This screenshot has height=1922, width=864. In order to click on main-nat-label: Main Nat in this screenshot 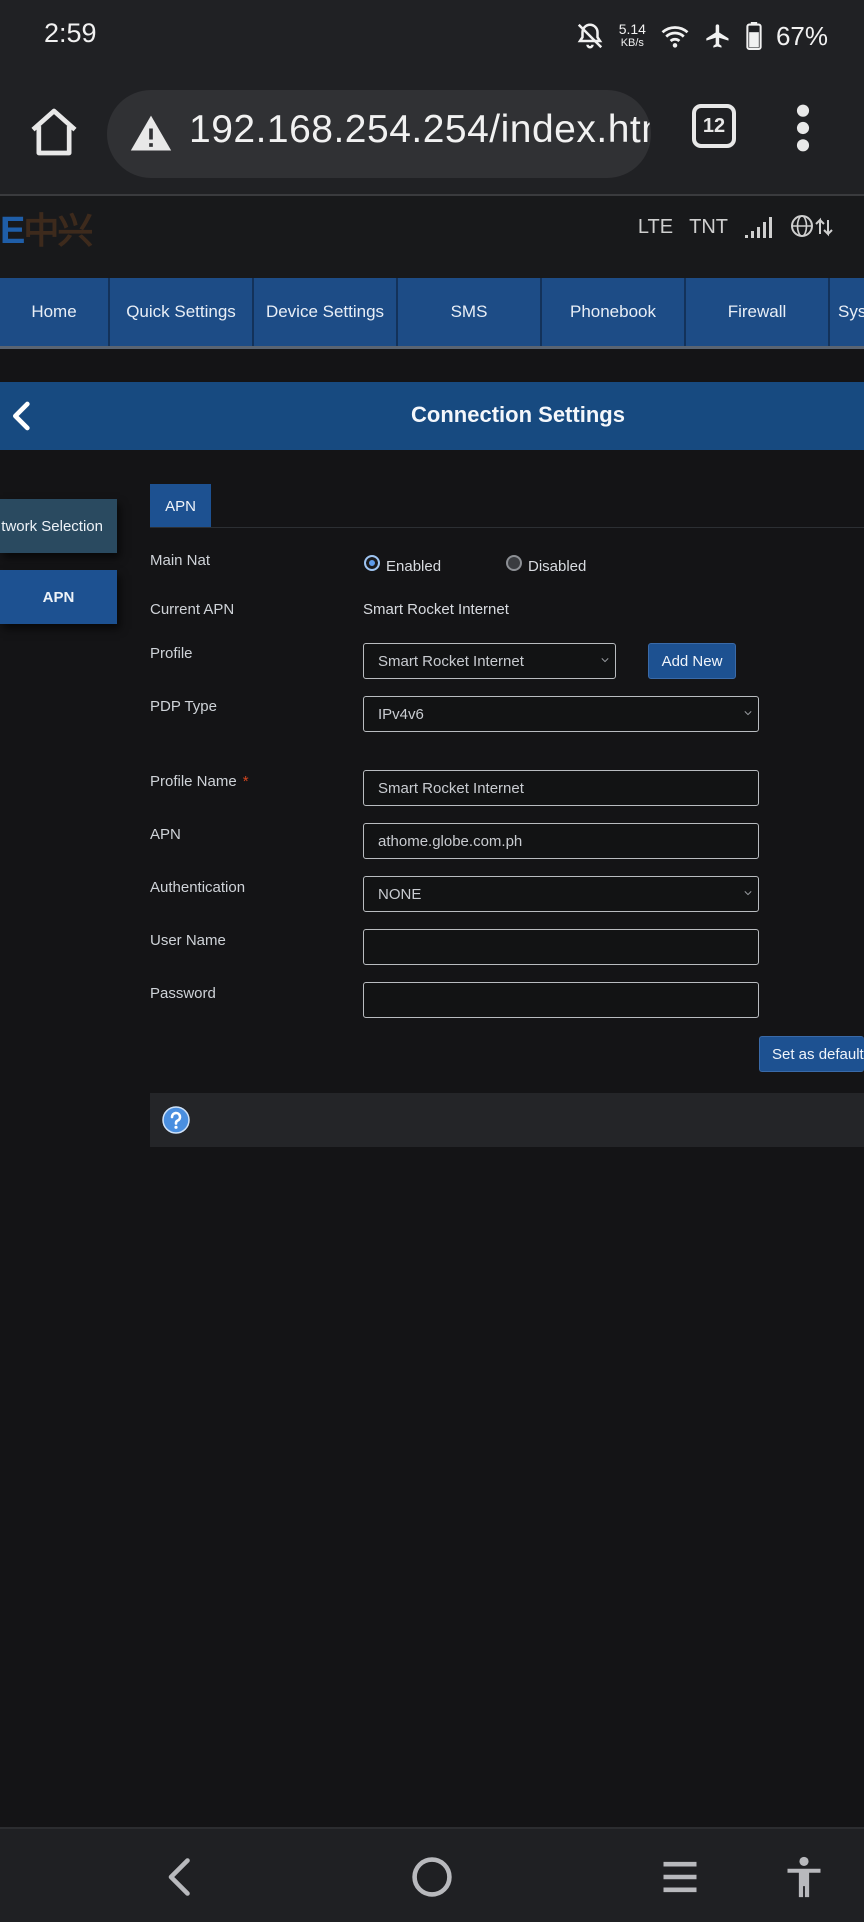, I will do `click(180, 560)`.